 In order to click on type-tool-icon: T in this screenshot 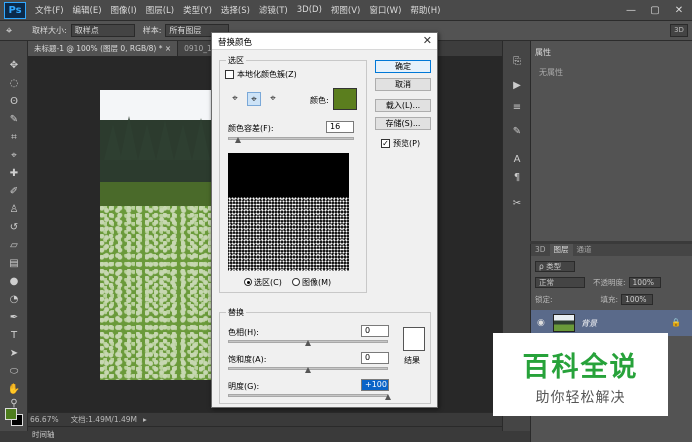, I will do `click(14, 336)`.